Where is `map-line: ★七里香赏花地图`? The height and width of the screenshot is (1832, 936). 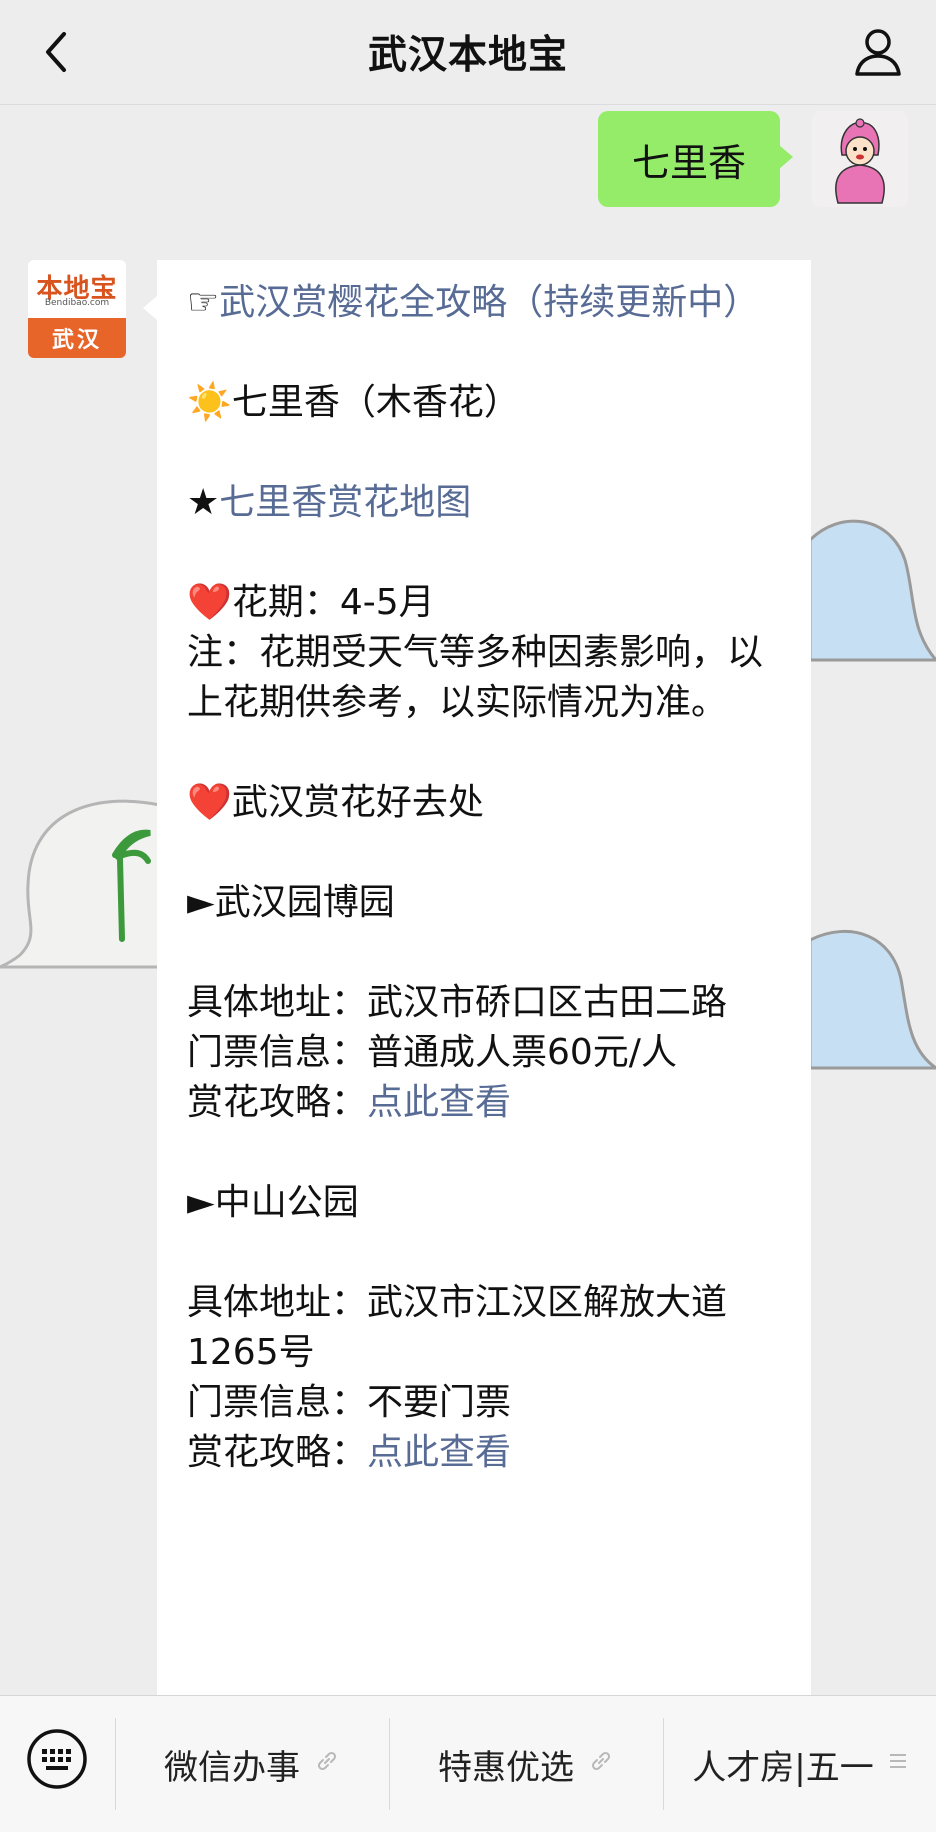
map-line: ★七里香赏花地图 is located at coordinates (482, 503).